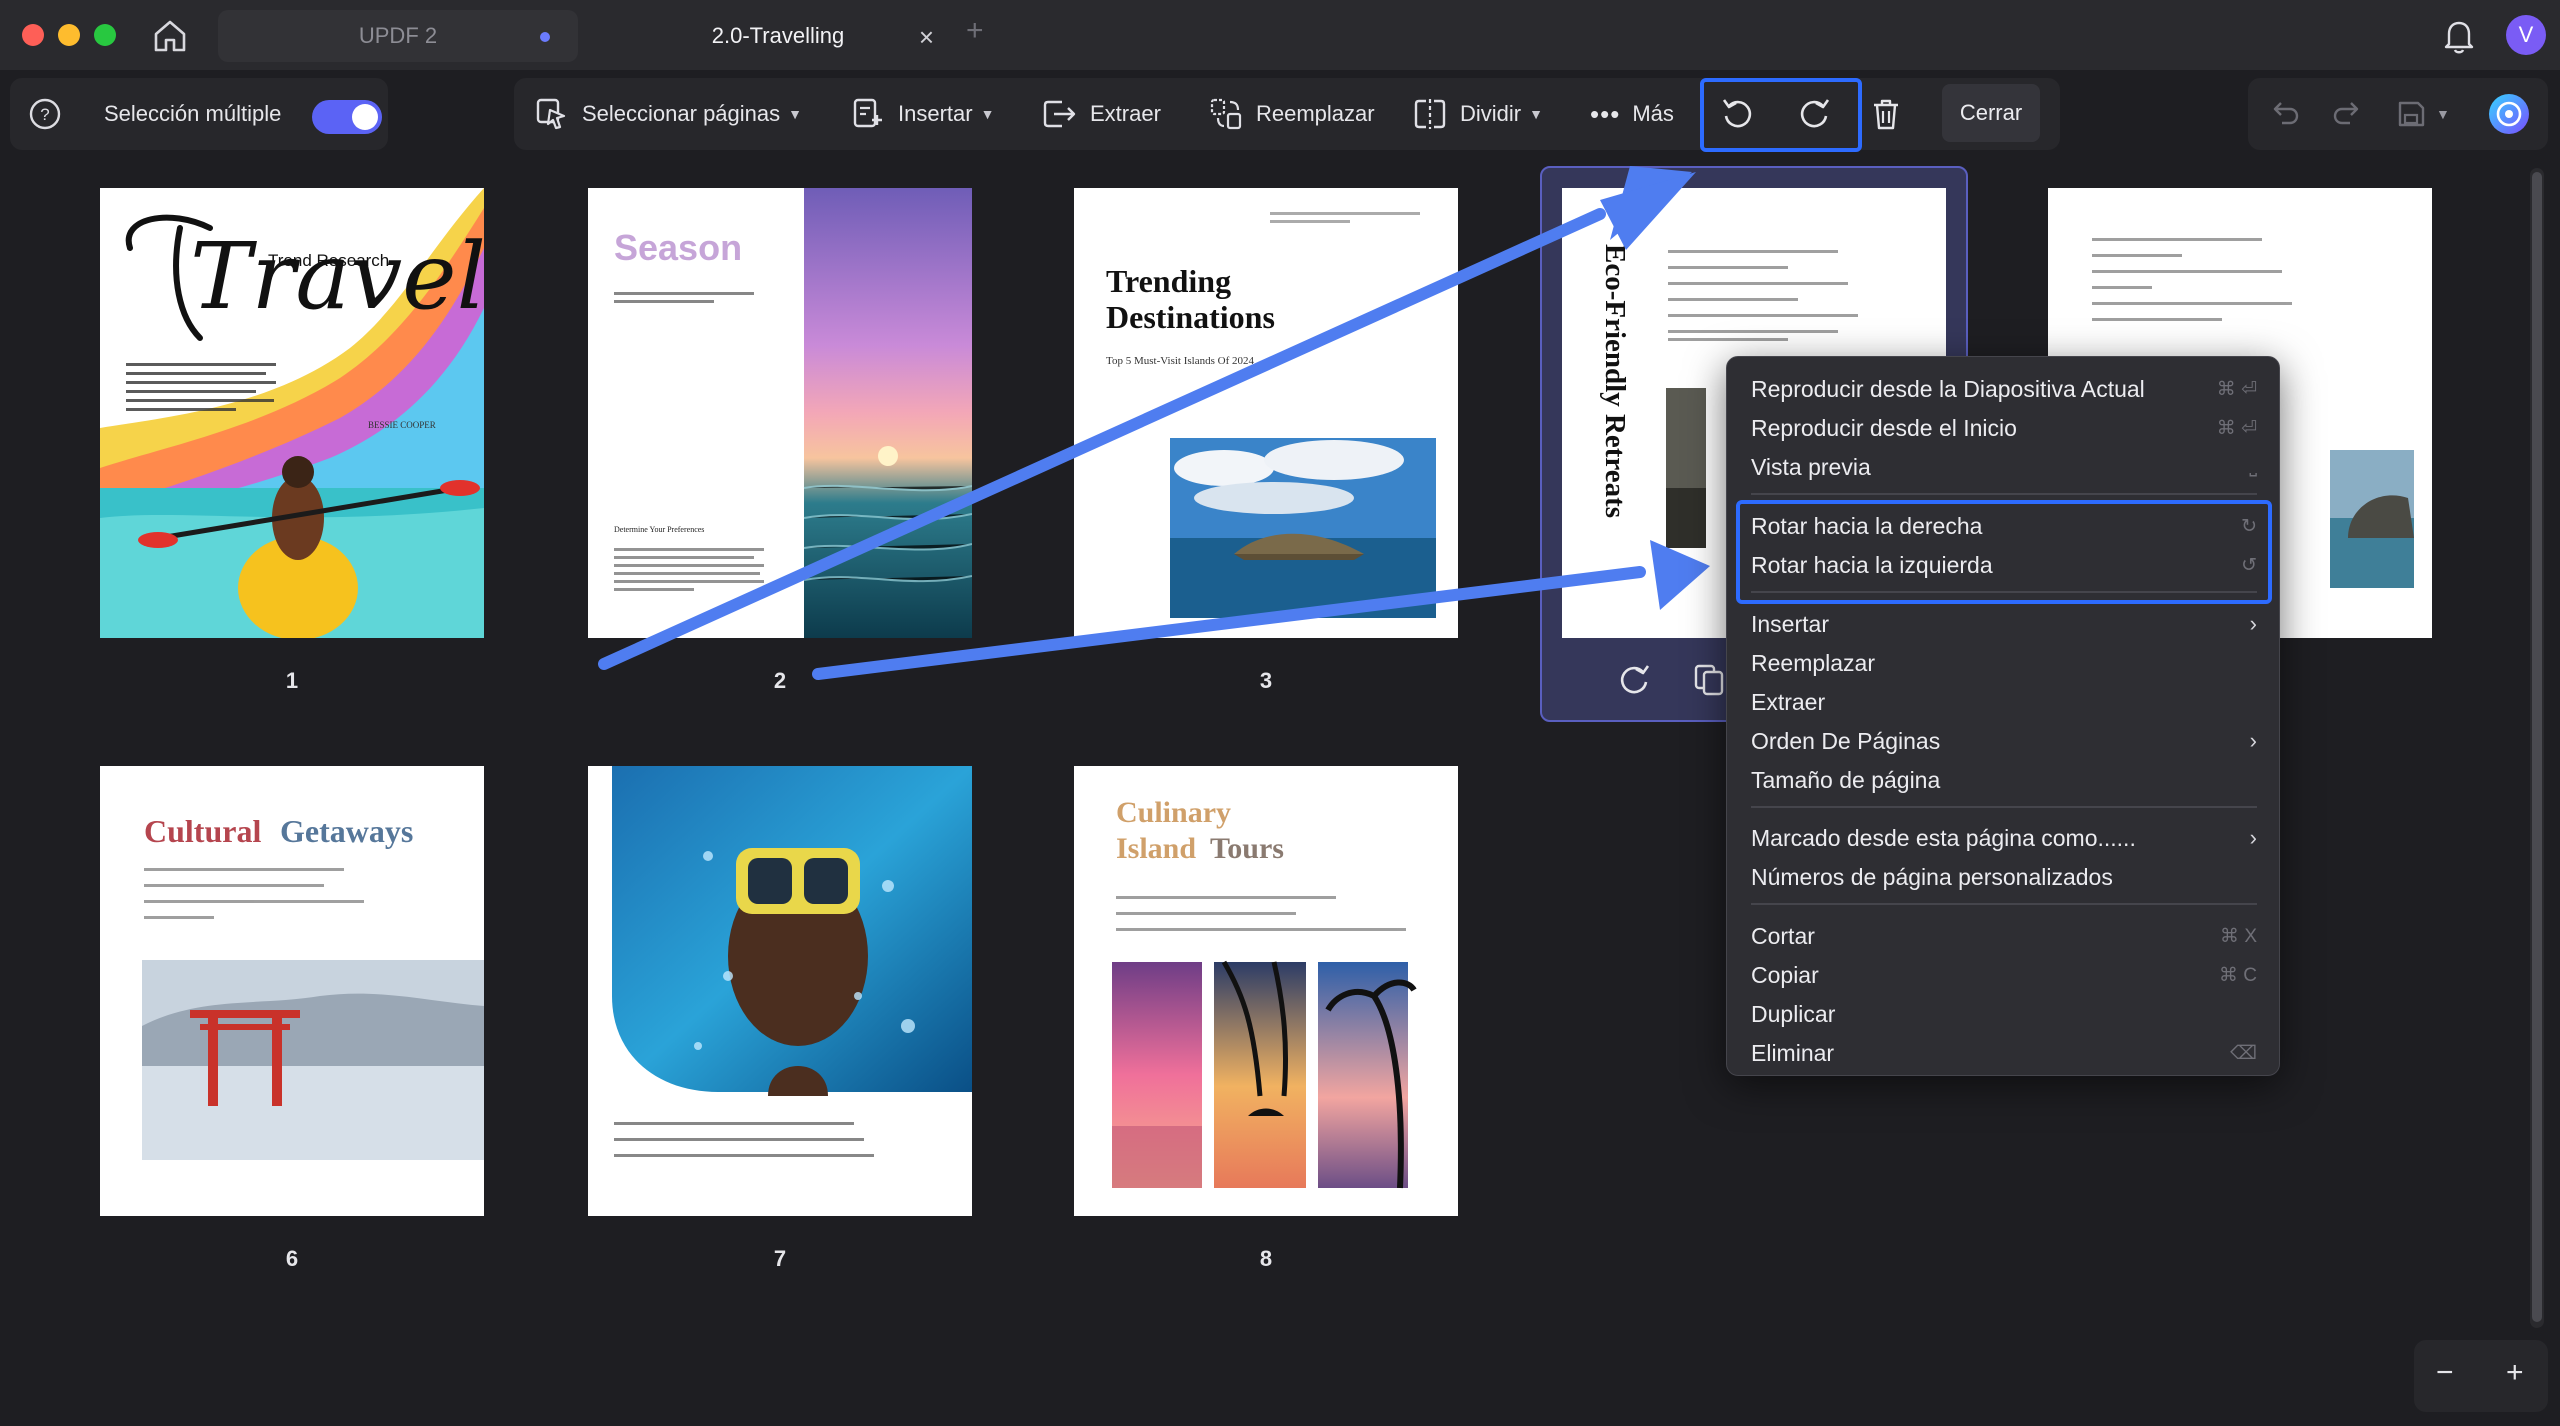 This screenshot has height=1426, width=2560. Describe the element at coordinates (2004, 624) in the screenshot. I see `menu-item-insert: Insertar ›` at that location.